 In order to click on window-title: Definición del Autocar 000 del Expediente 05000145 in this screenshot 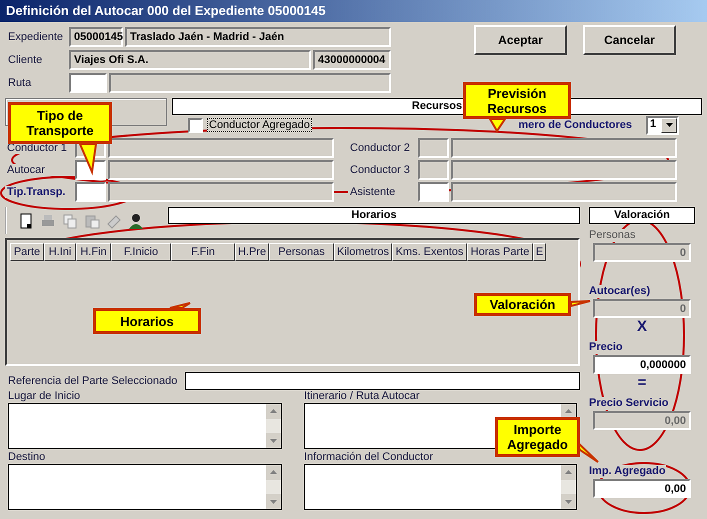, I will do `click(353, 11)`.